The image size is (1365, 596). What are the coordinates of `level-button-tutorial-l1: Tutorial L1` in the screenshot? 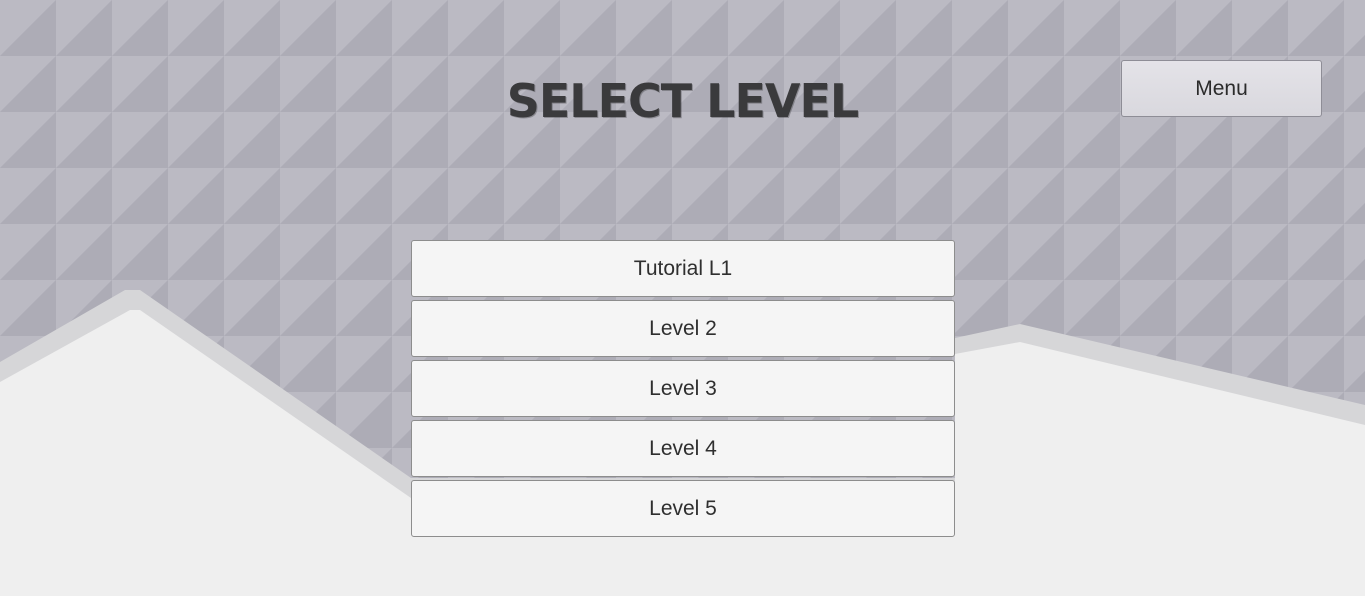 It's located at (683, 268).